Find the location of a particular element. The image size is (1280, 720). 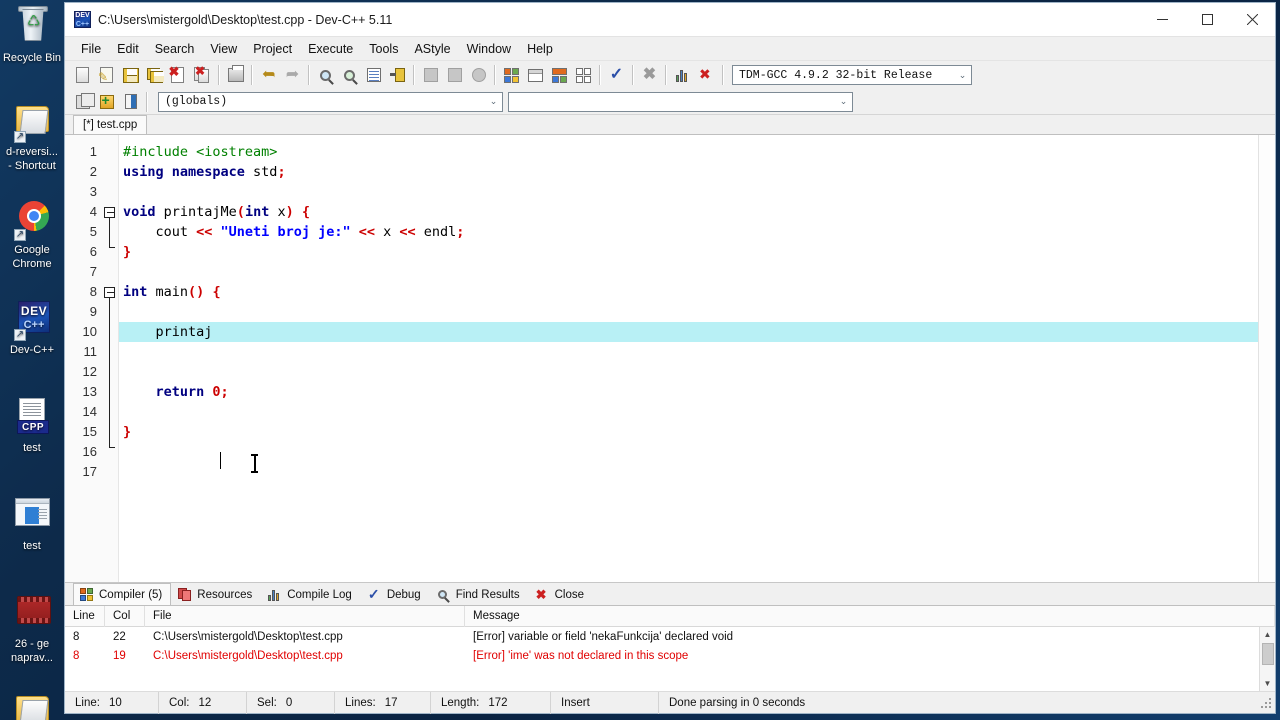

indent-button is located at coordinates (397, 75).